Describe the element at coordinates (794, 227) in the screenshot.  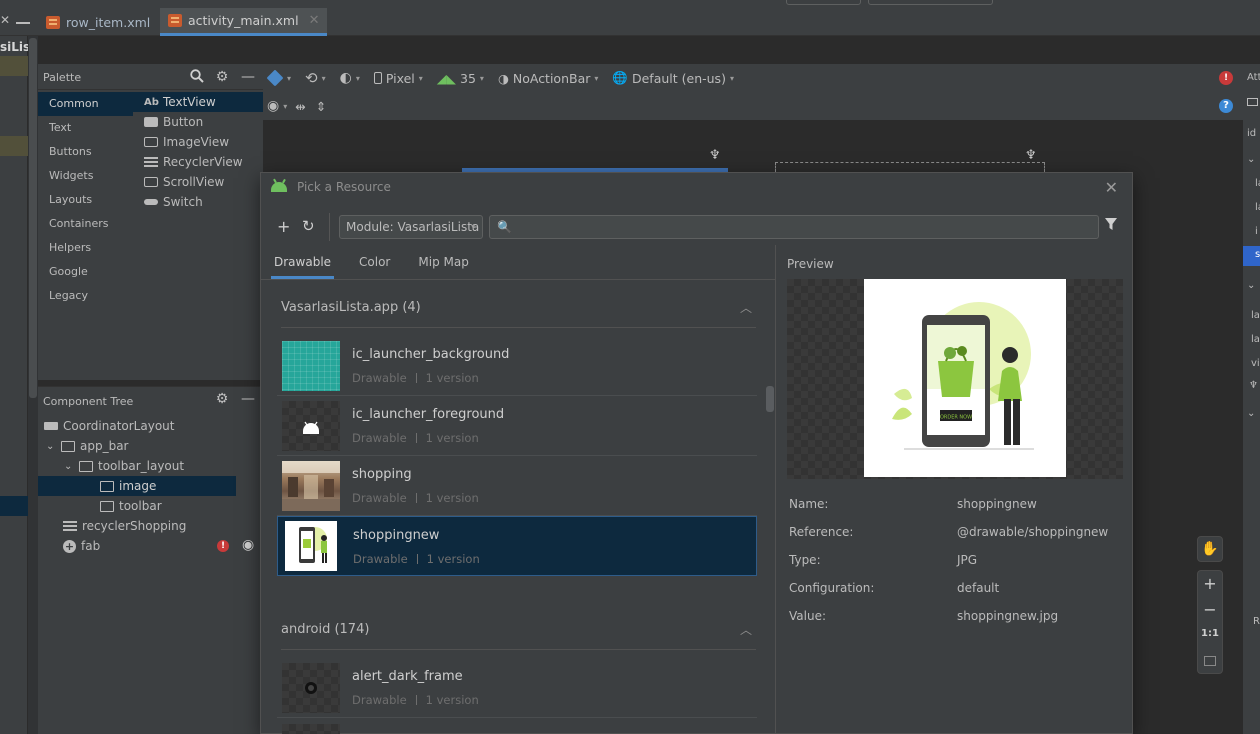
I see `search-input: 🔍` at that location.